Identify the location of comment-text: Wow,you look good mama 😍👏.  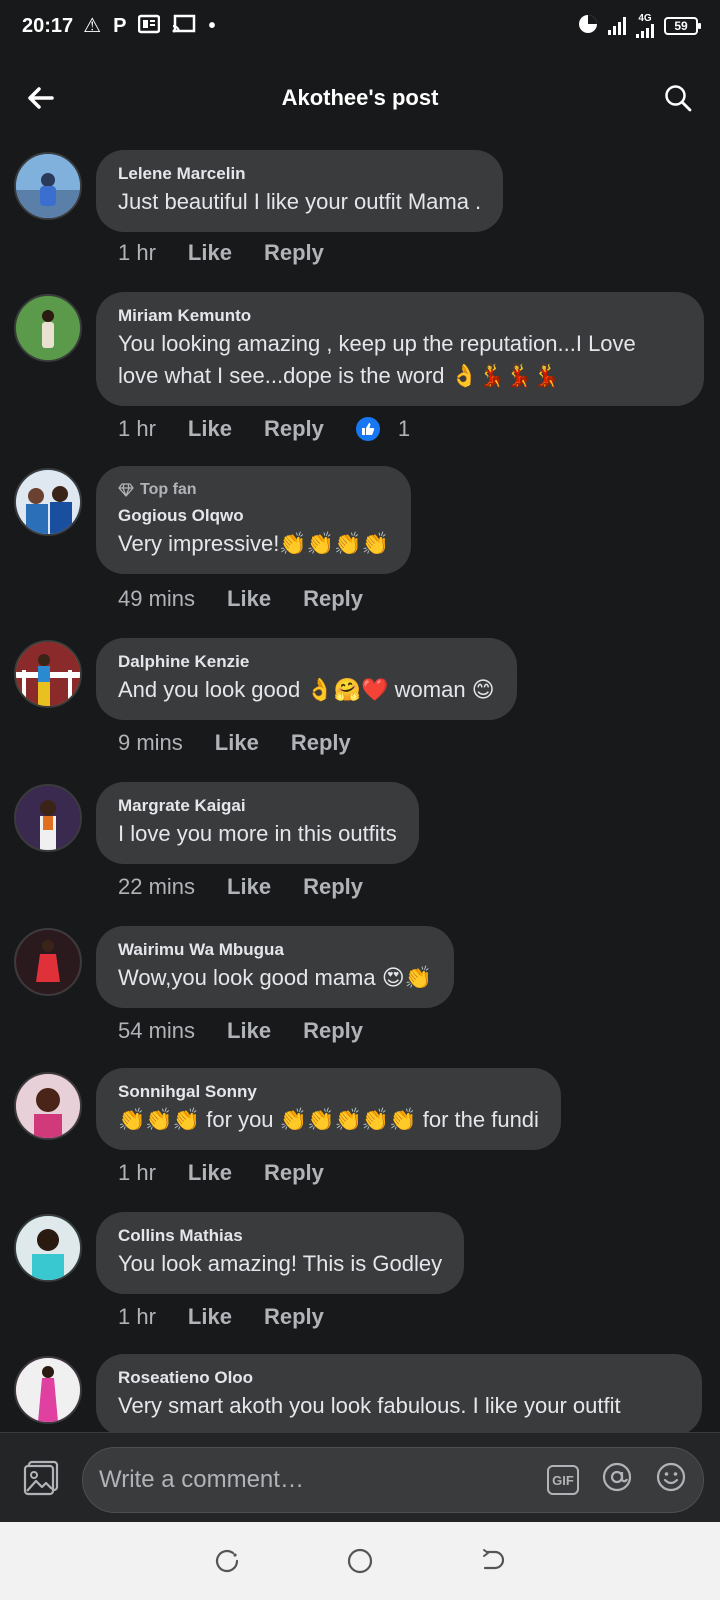
(275, 977).